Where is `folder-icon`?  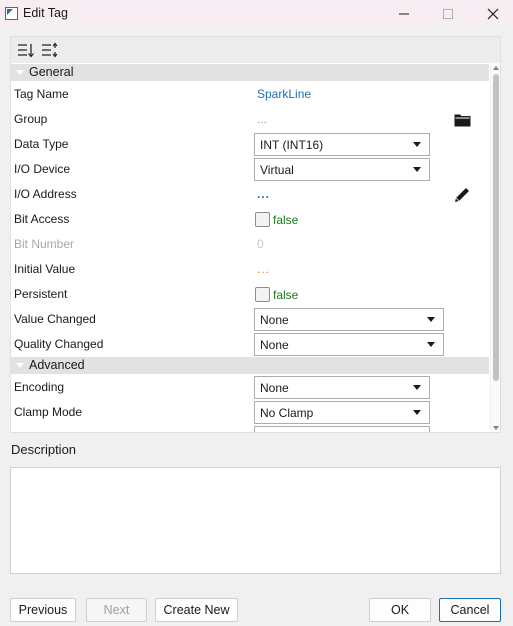 folder-icon is located at coordinates (462, 120).